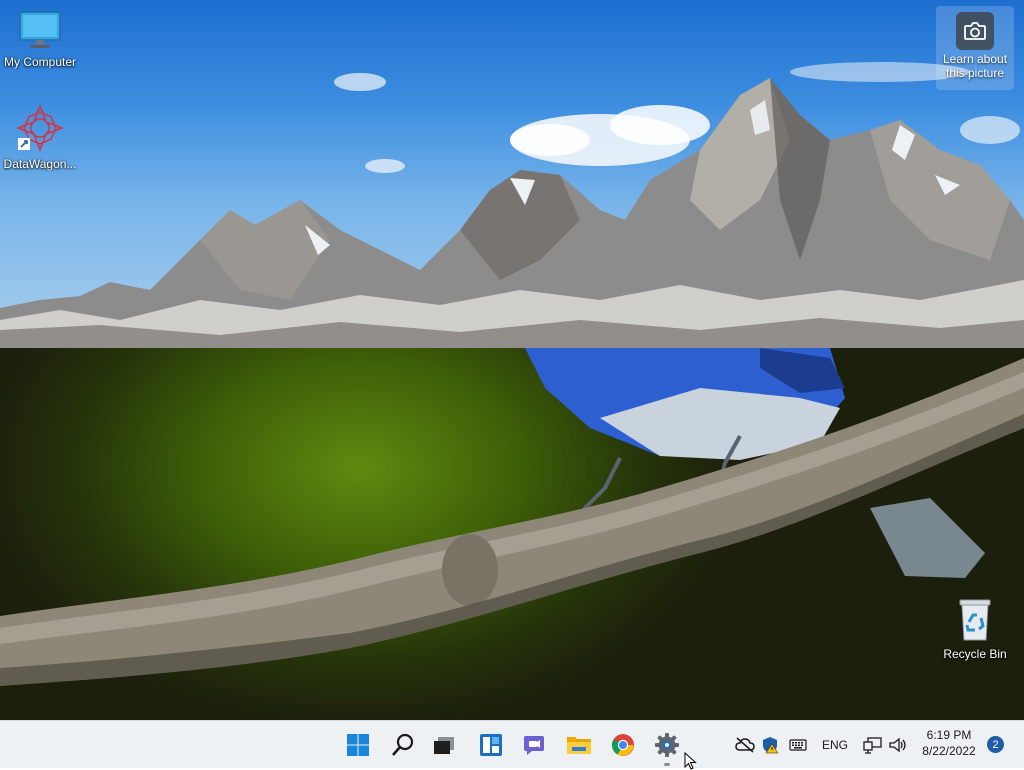 Image resolution: width=1024 pixels, height=770 pixels. I want to click on widgets-button, so click(491, 745).